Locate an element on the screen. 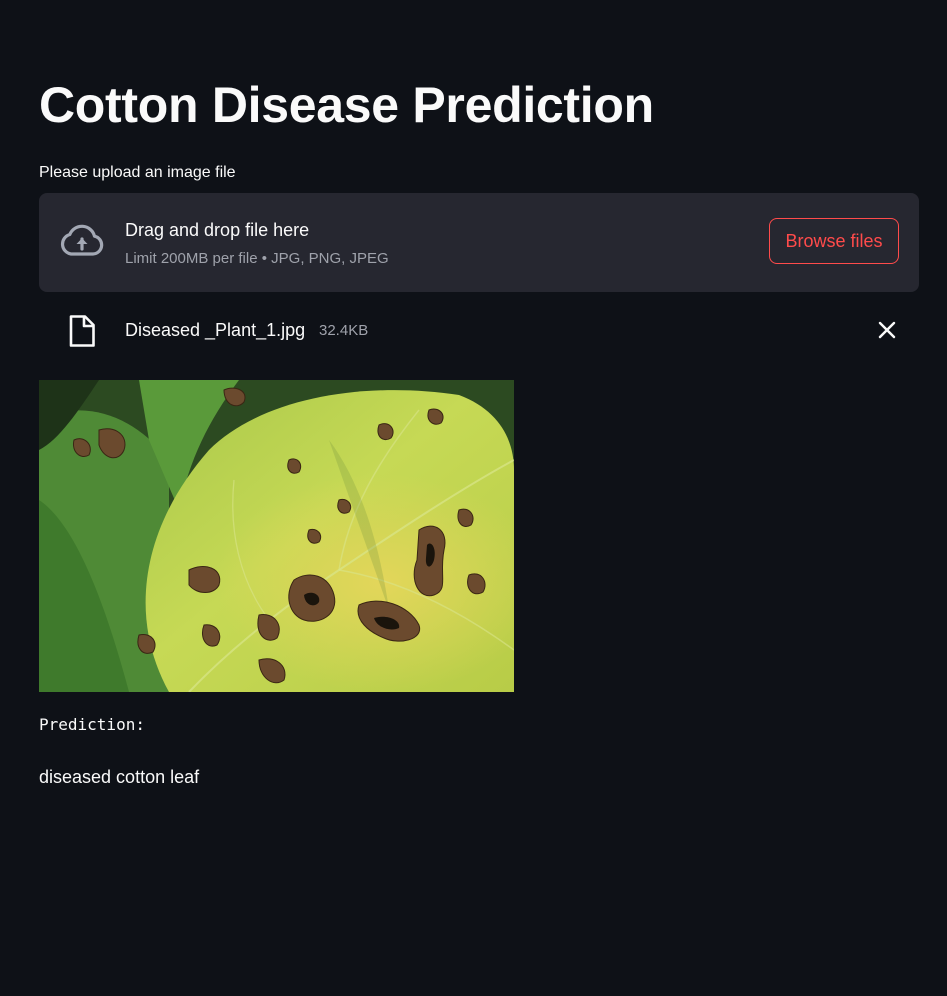 The image size is (947, 996). browse-files-button: Browse files is located at coordinates (834, 241).